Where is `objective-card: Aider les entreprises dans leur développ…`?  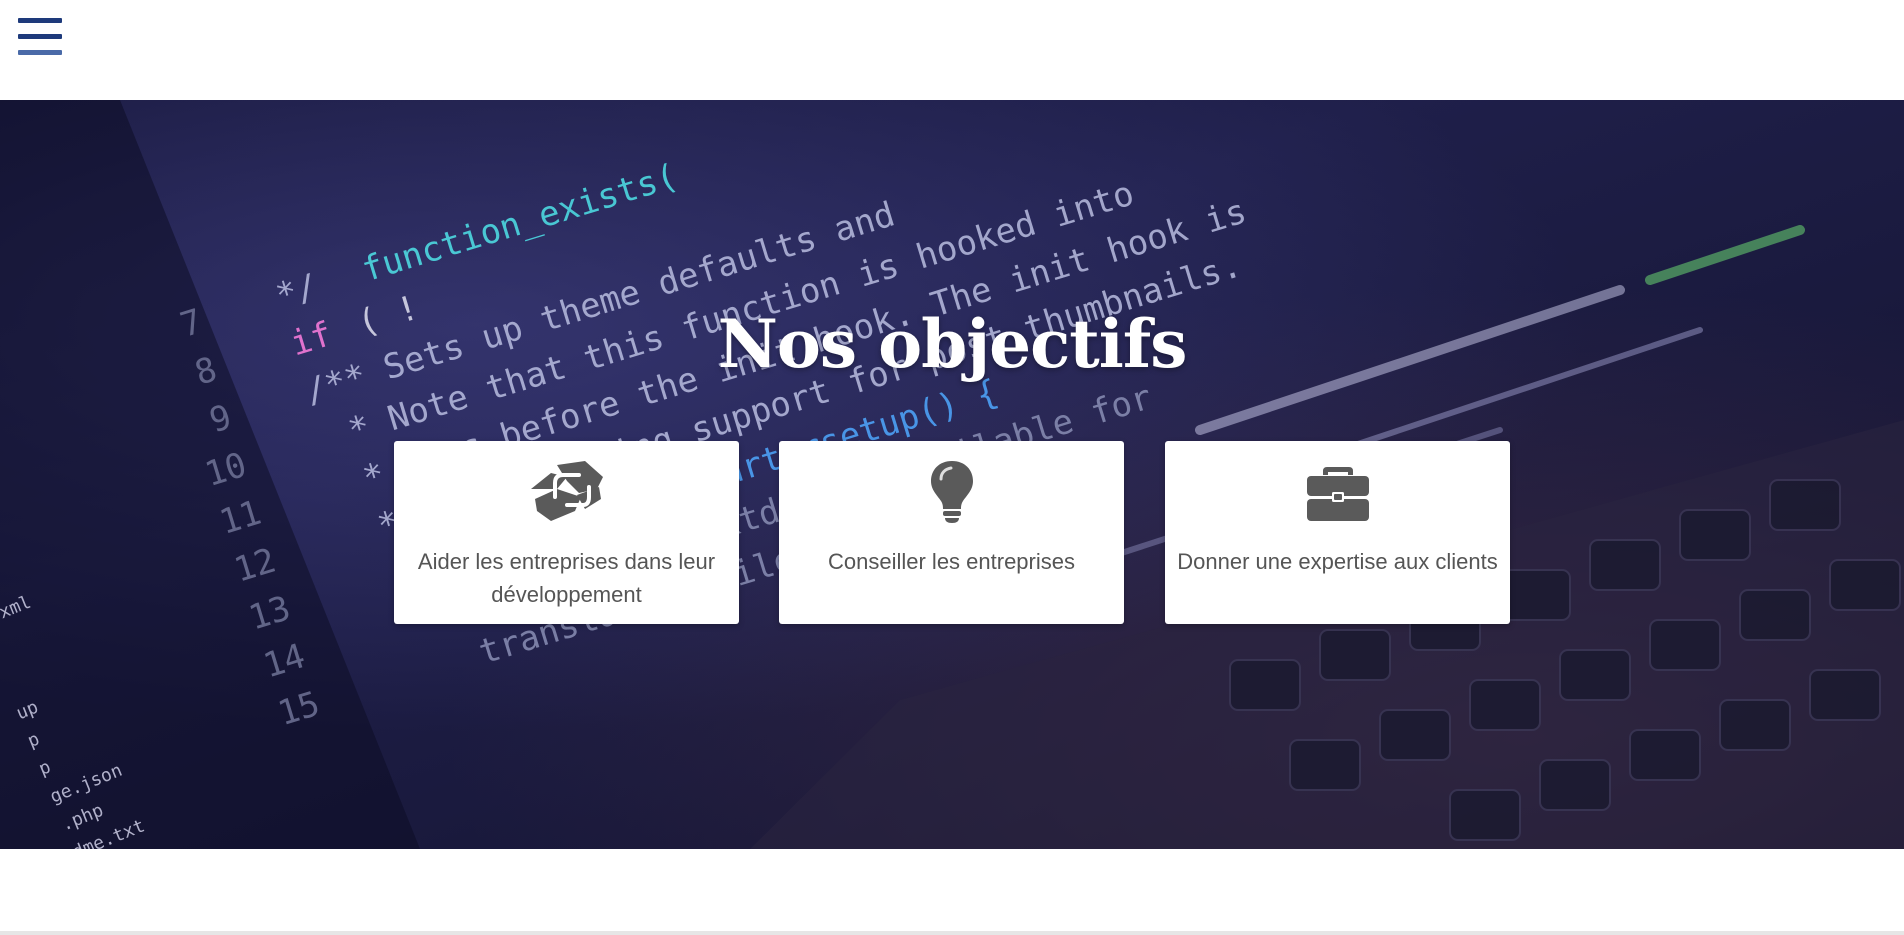 objective-card: Aider les entreprises dans leur développ… is located at coordinates (566, 532).